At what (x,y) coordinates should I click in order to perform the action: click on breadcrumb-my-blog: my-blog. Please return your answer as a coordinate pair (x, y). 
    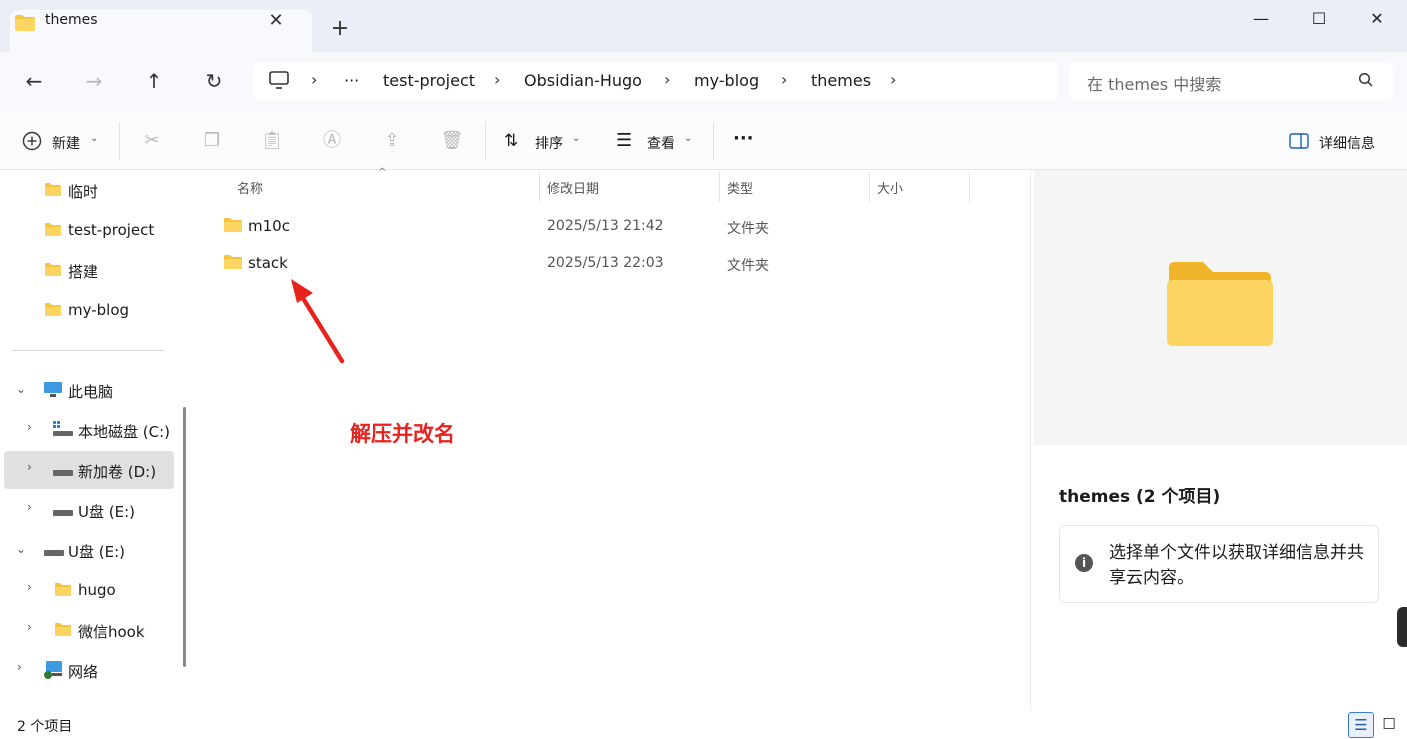
    Looking at the image, I should click on (726, 80).